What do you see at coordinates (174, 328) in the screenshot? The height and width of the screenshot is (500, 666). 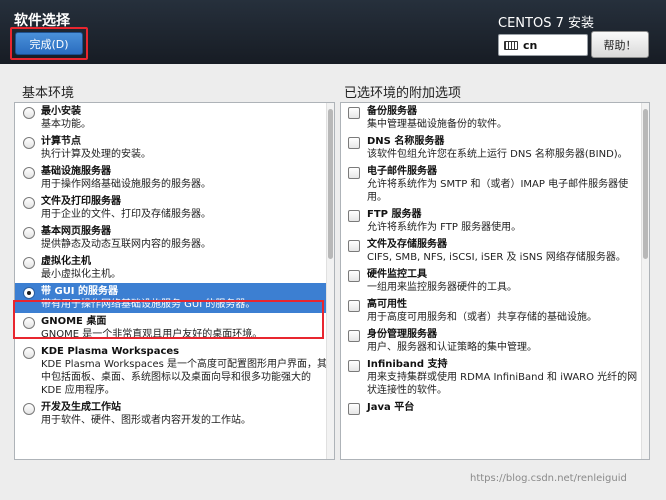 I see `environment-option: GNOME 桌面 GNOME 是一个非常直观且用户友好的桌面环境。` at bounding box center [174, 328].